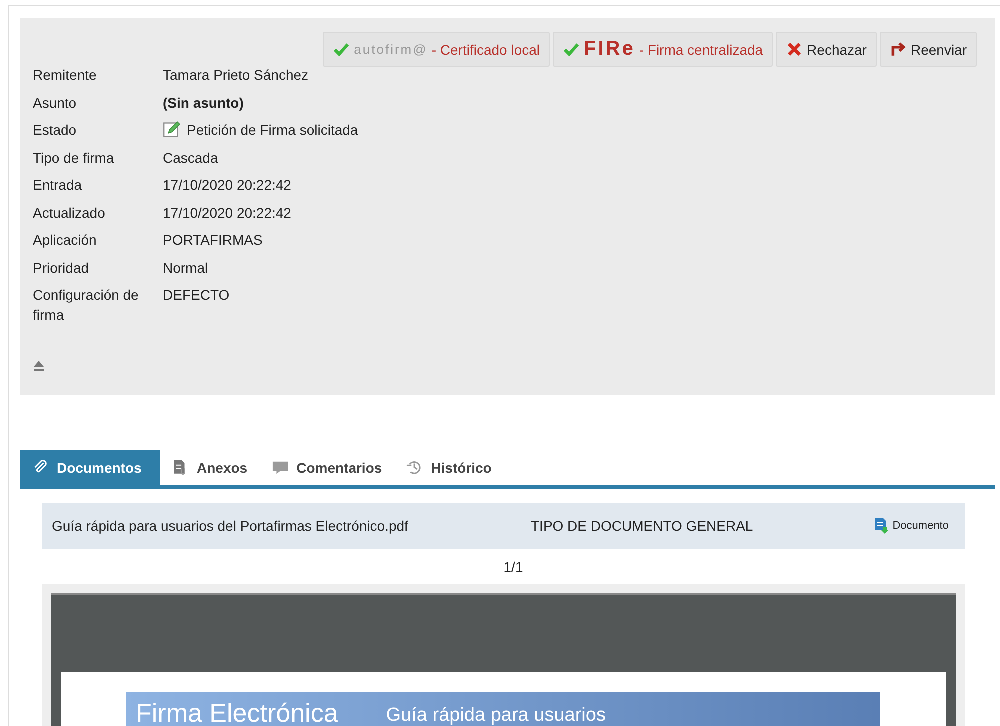 Image resolution: width=1000 pixels, height=726 pixels. What do you see at coordinates (203, 103) in the screenshot?
I see `field-value: (Sin asunto)` at bounding box center [203, 103].